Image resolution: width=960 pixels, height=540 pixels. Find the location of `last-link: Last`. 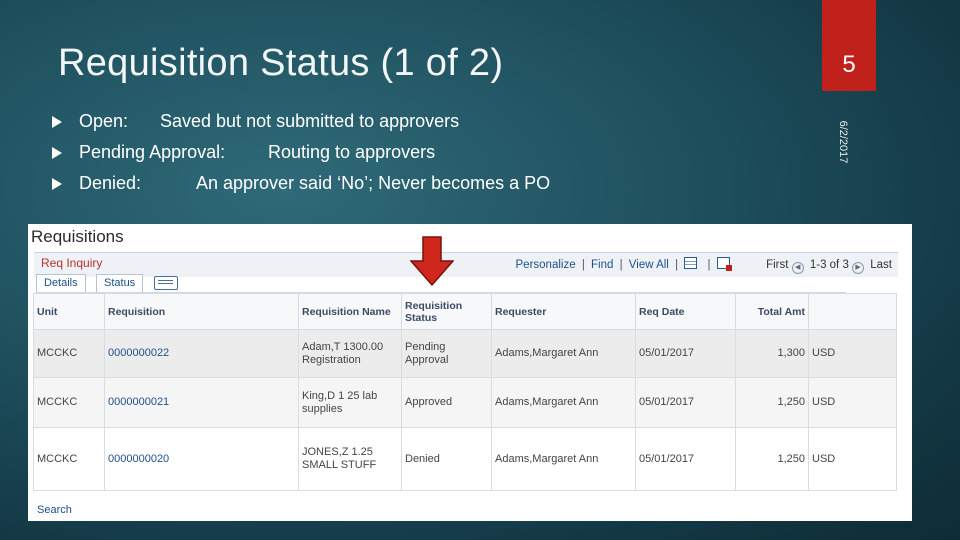

last-link: Last is located at coordinates (881, 265).